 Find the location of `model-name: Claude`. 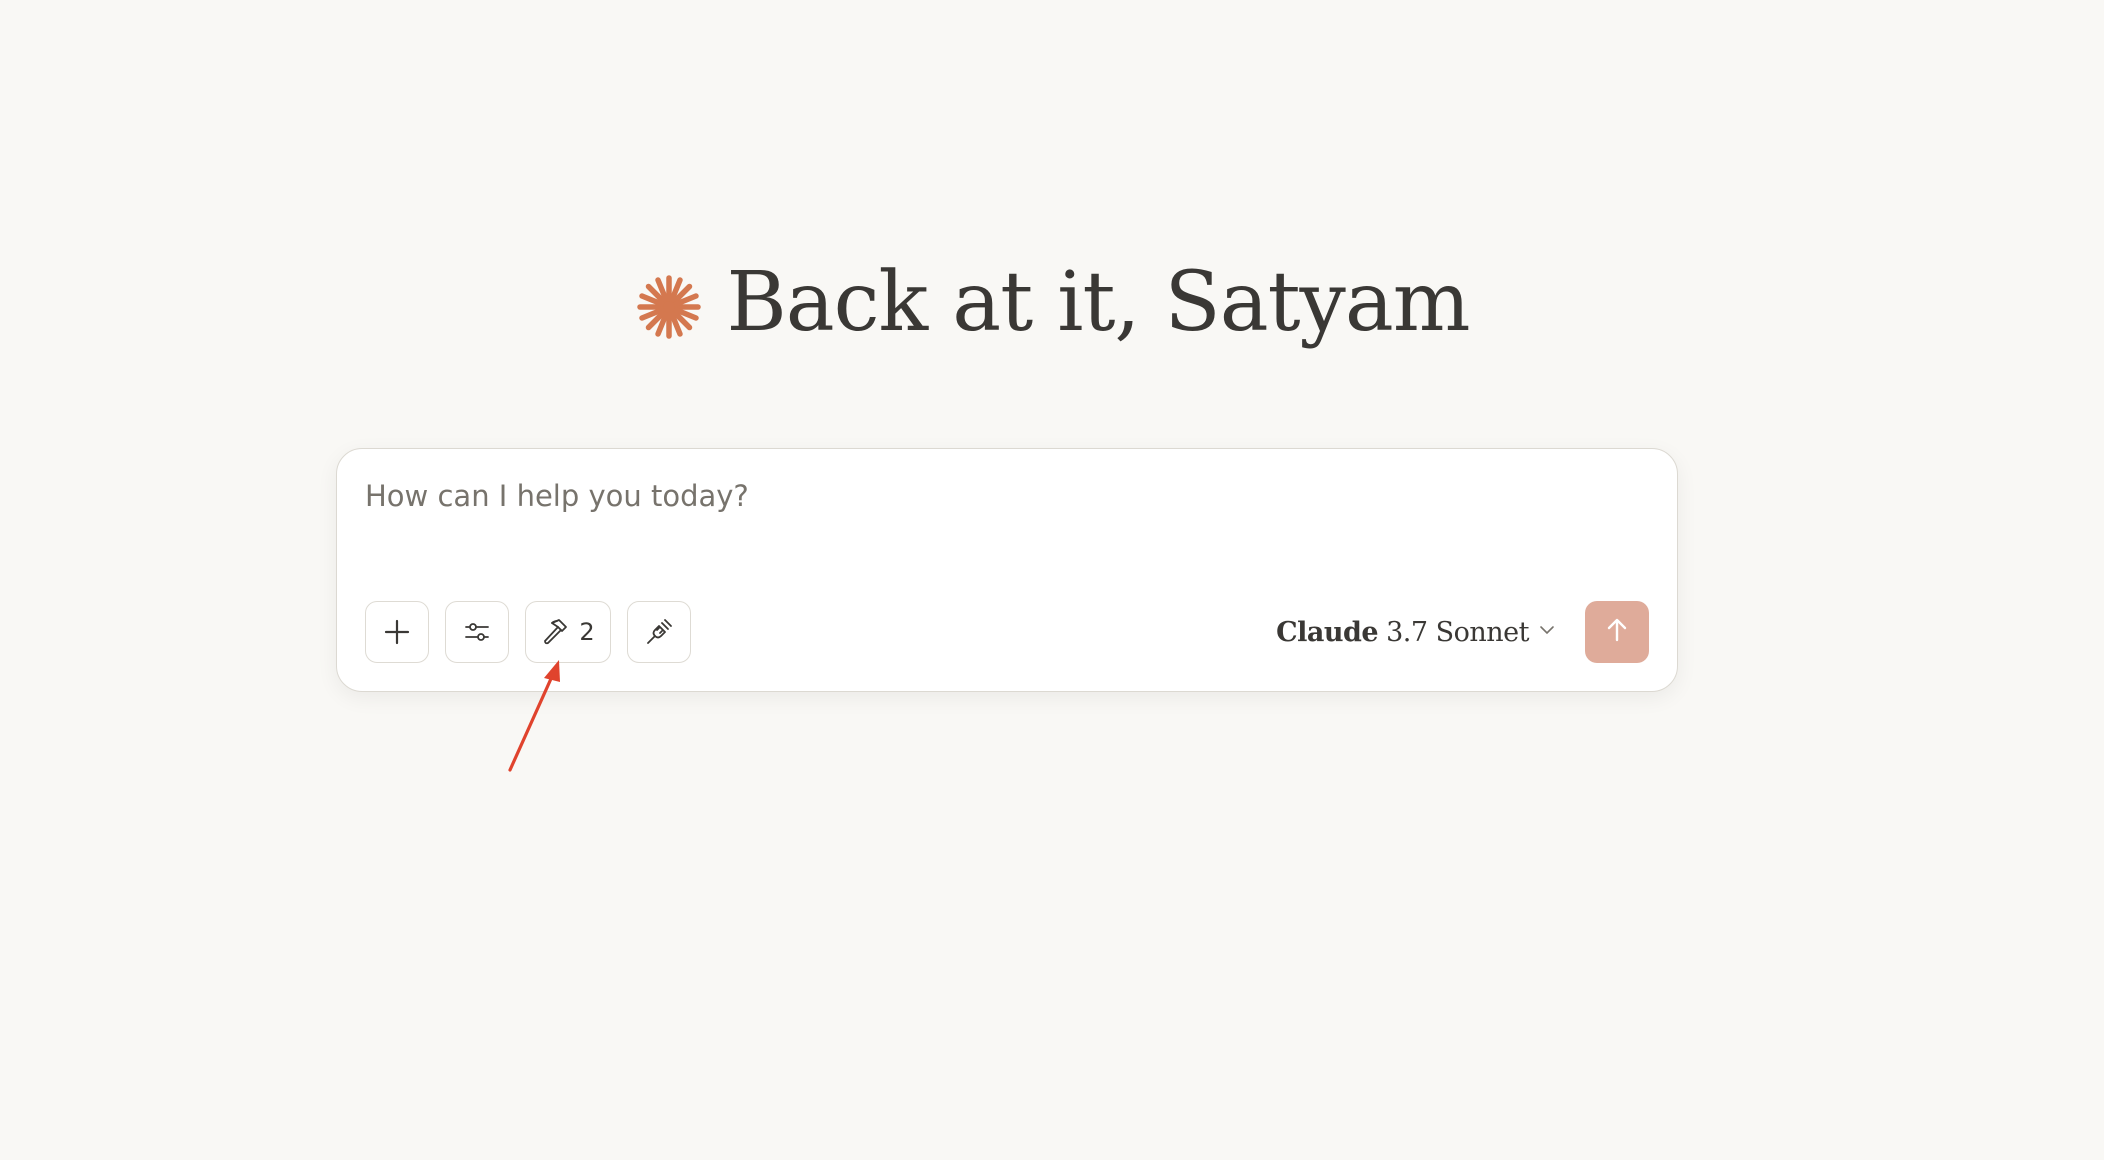

model-name: Claude is located at coordinates (1327, 632).